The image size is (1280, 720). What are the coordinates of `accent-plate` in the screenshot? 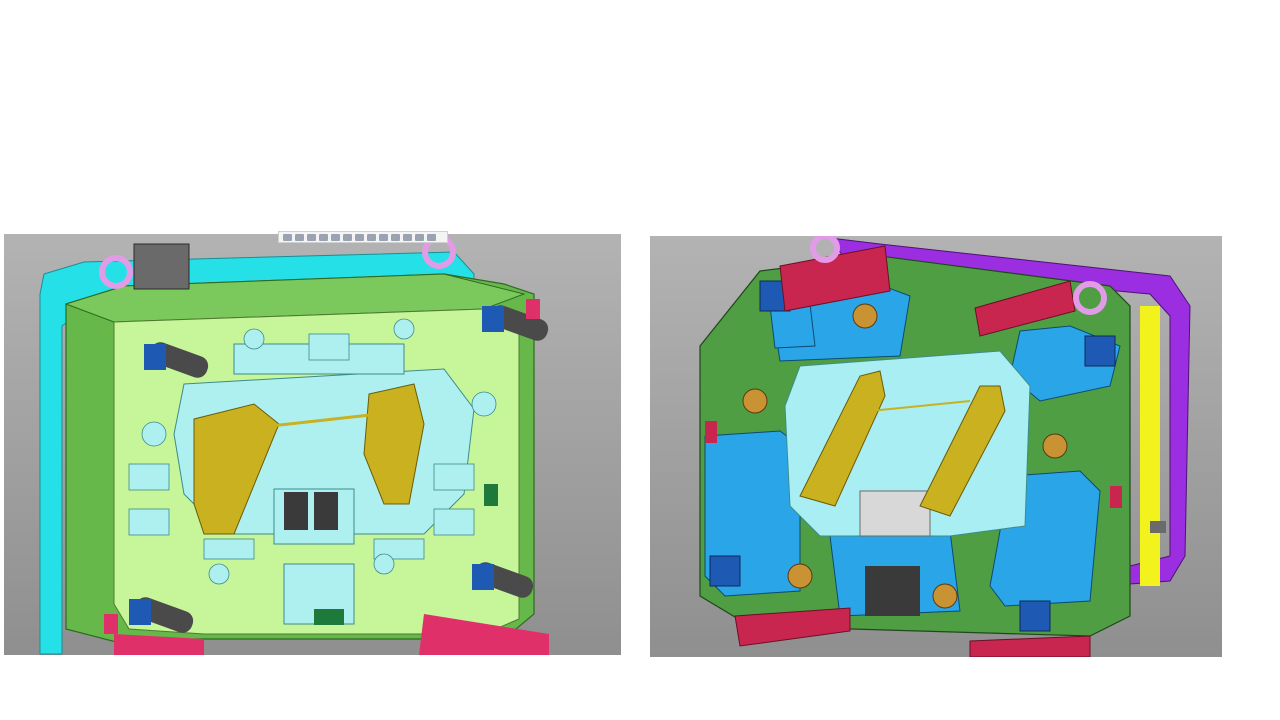 It's located at (1150, 446).